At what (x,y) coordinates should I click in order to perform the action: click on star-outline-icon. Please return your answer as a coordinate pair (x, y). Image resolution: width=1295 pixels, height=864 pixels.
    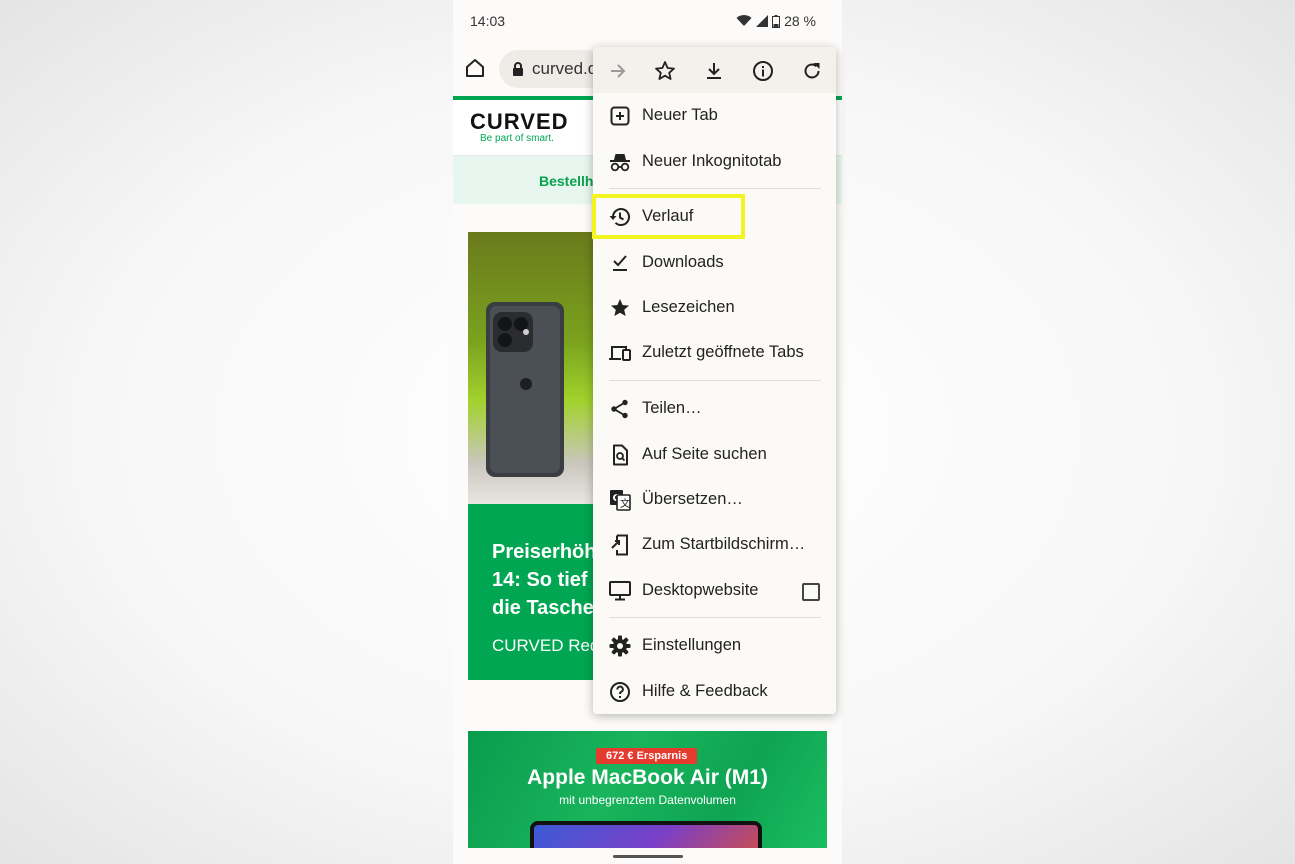
    Looking at the image, I should click on (665, 70).